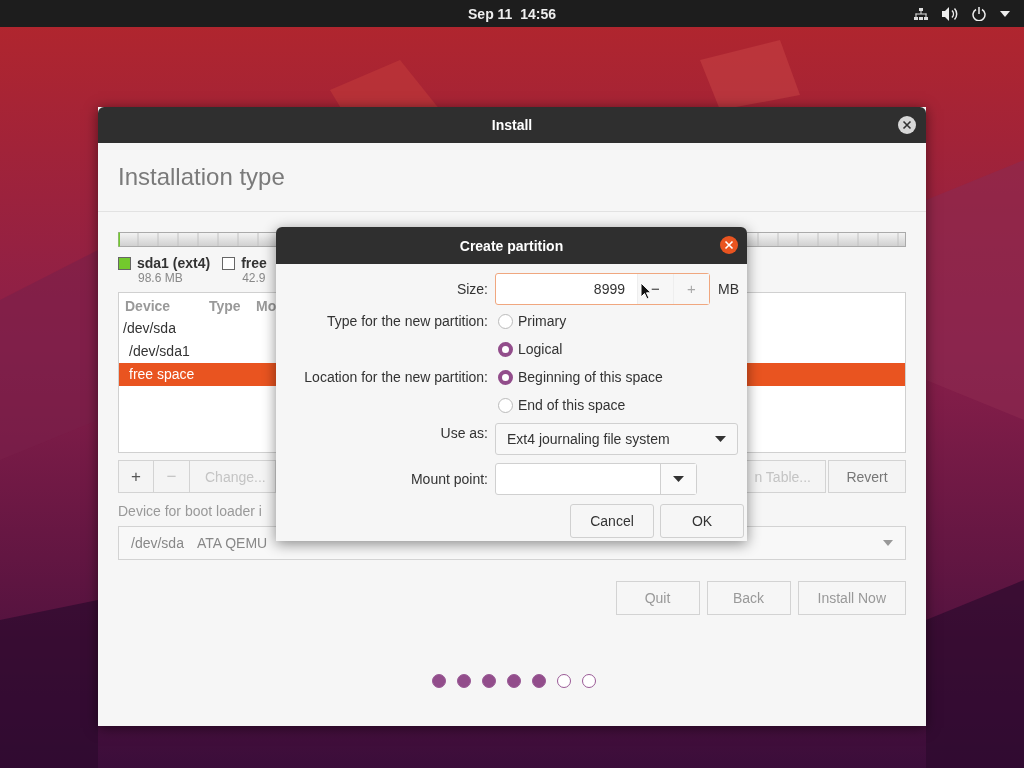 The image size is (1024, 768). I want to click on volume-icon, so click(950, 13).